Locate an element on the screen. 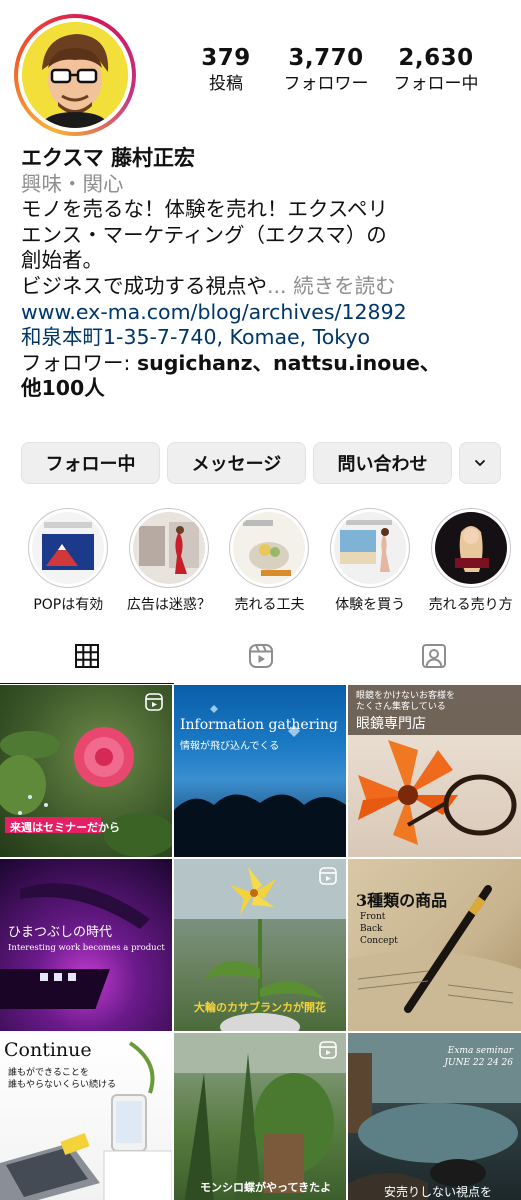 This screenshot has width=521, height=1200. post-tile: 3種類の商品 Front Back Concept is located at coordinates (434, 945).